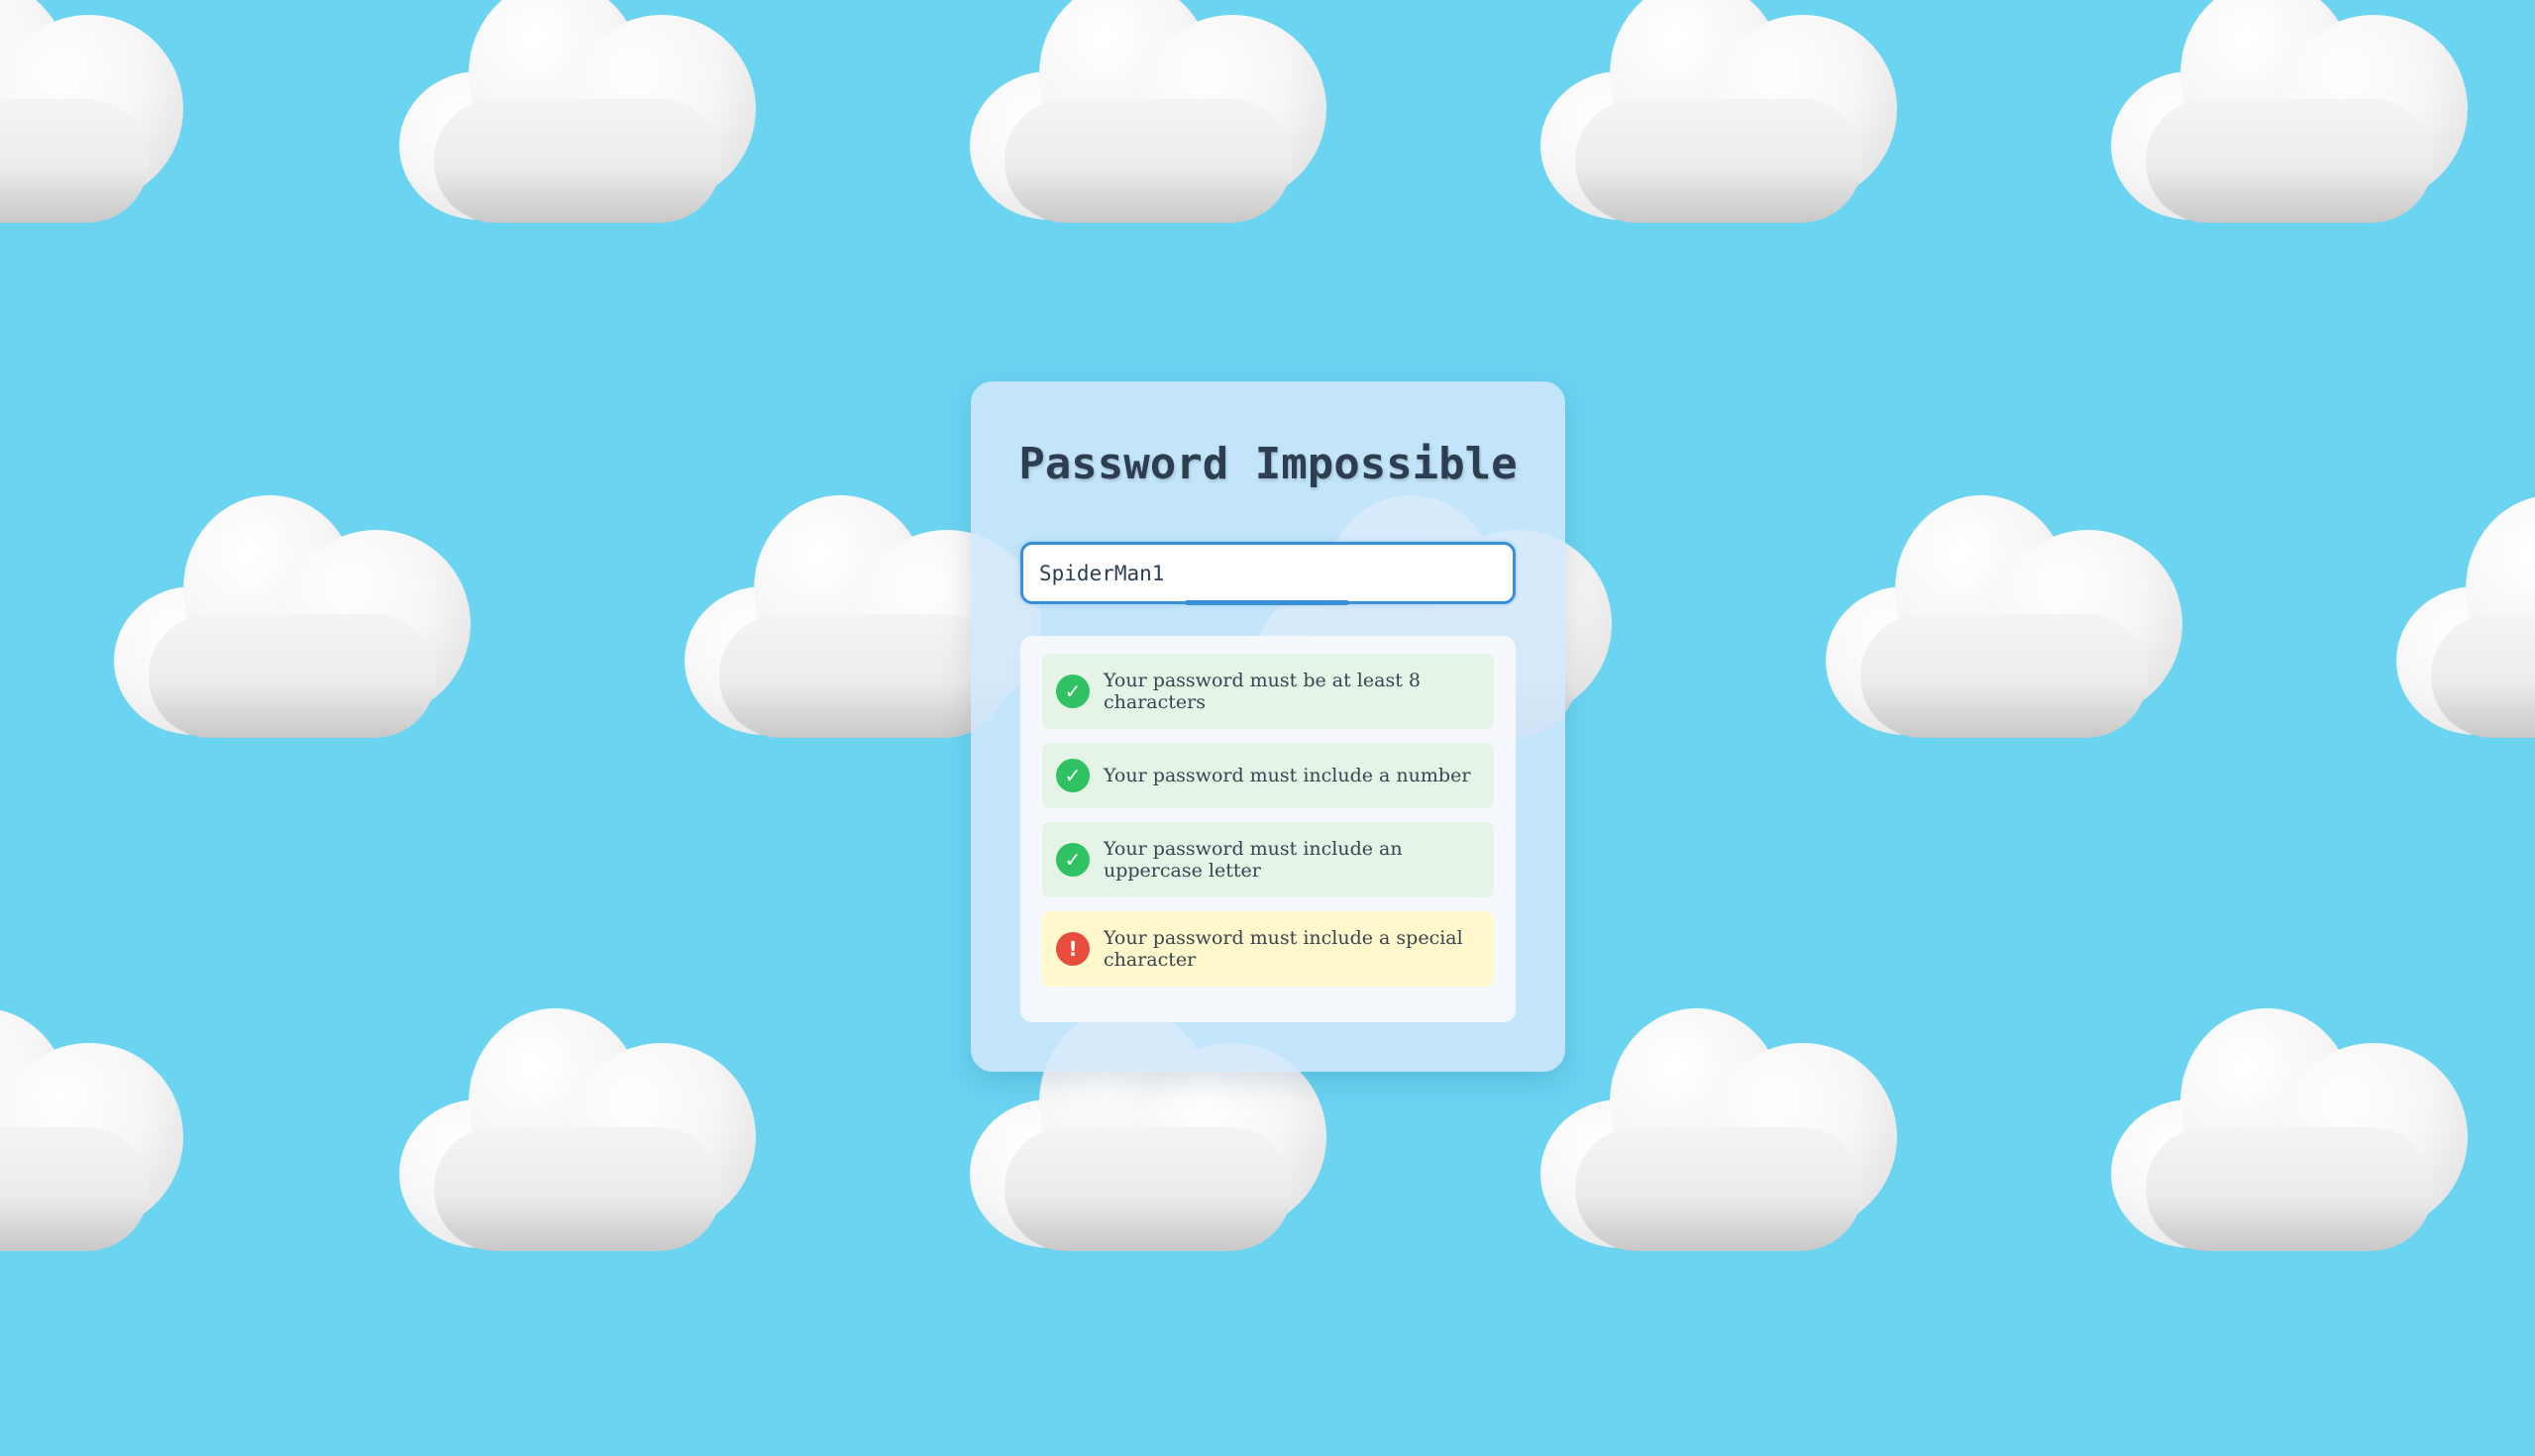 The image size is (2535, 1456). Describe the element at coordinates (1268, 573) in the screenshot. I see `password-input` at that location.